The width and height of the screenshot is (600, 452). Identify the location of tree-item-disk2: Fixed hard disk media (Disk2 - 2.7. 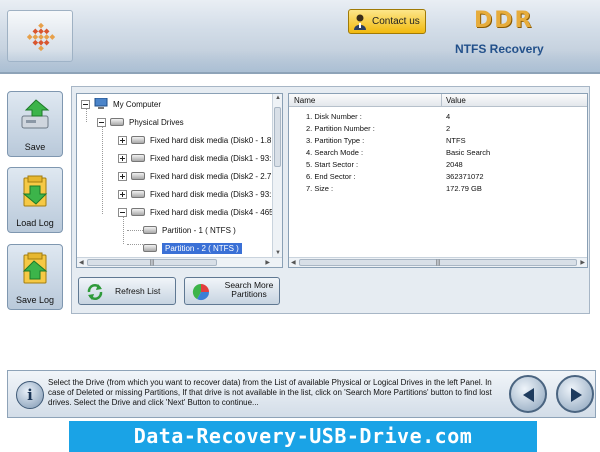
(194, 176).